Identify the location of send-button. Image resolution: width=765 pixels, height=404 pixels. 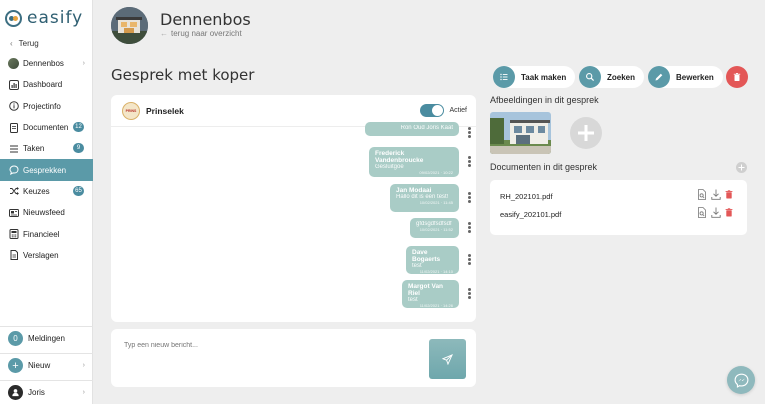
(447, 359).